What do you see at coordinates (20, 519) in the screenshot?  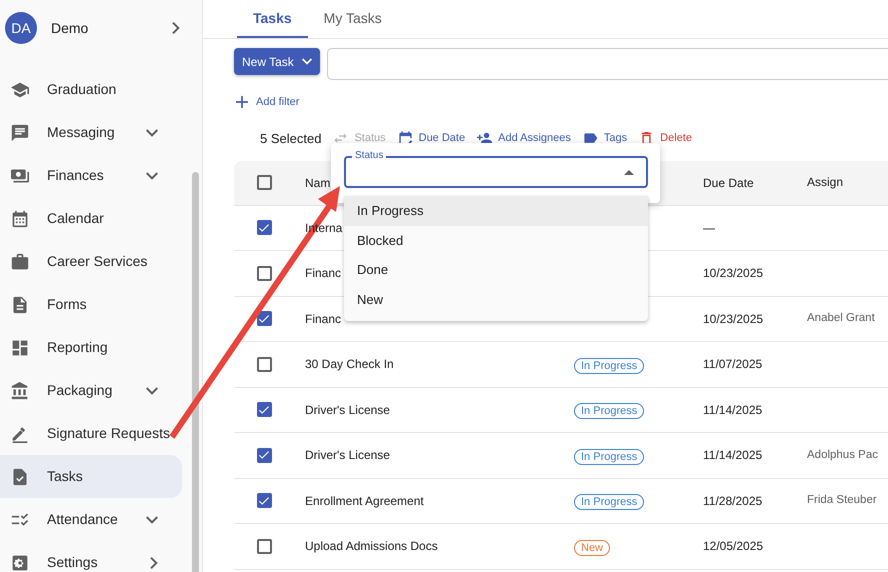 I see `checklist-icon` at bounding box center [20, 519].